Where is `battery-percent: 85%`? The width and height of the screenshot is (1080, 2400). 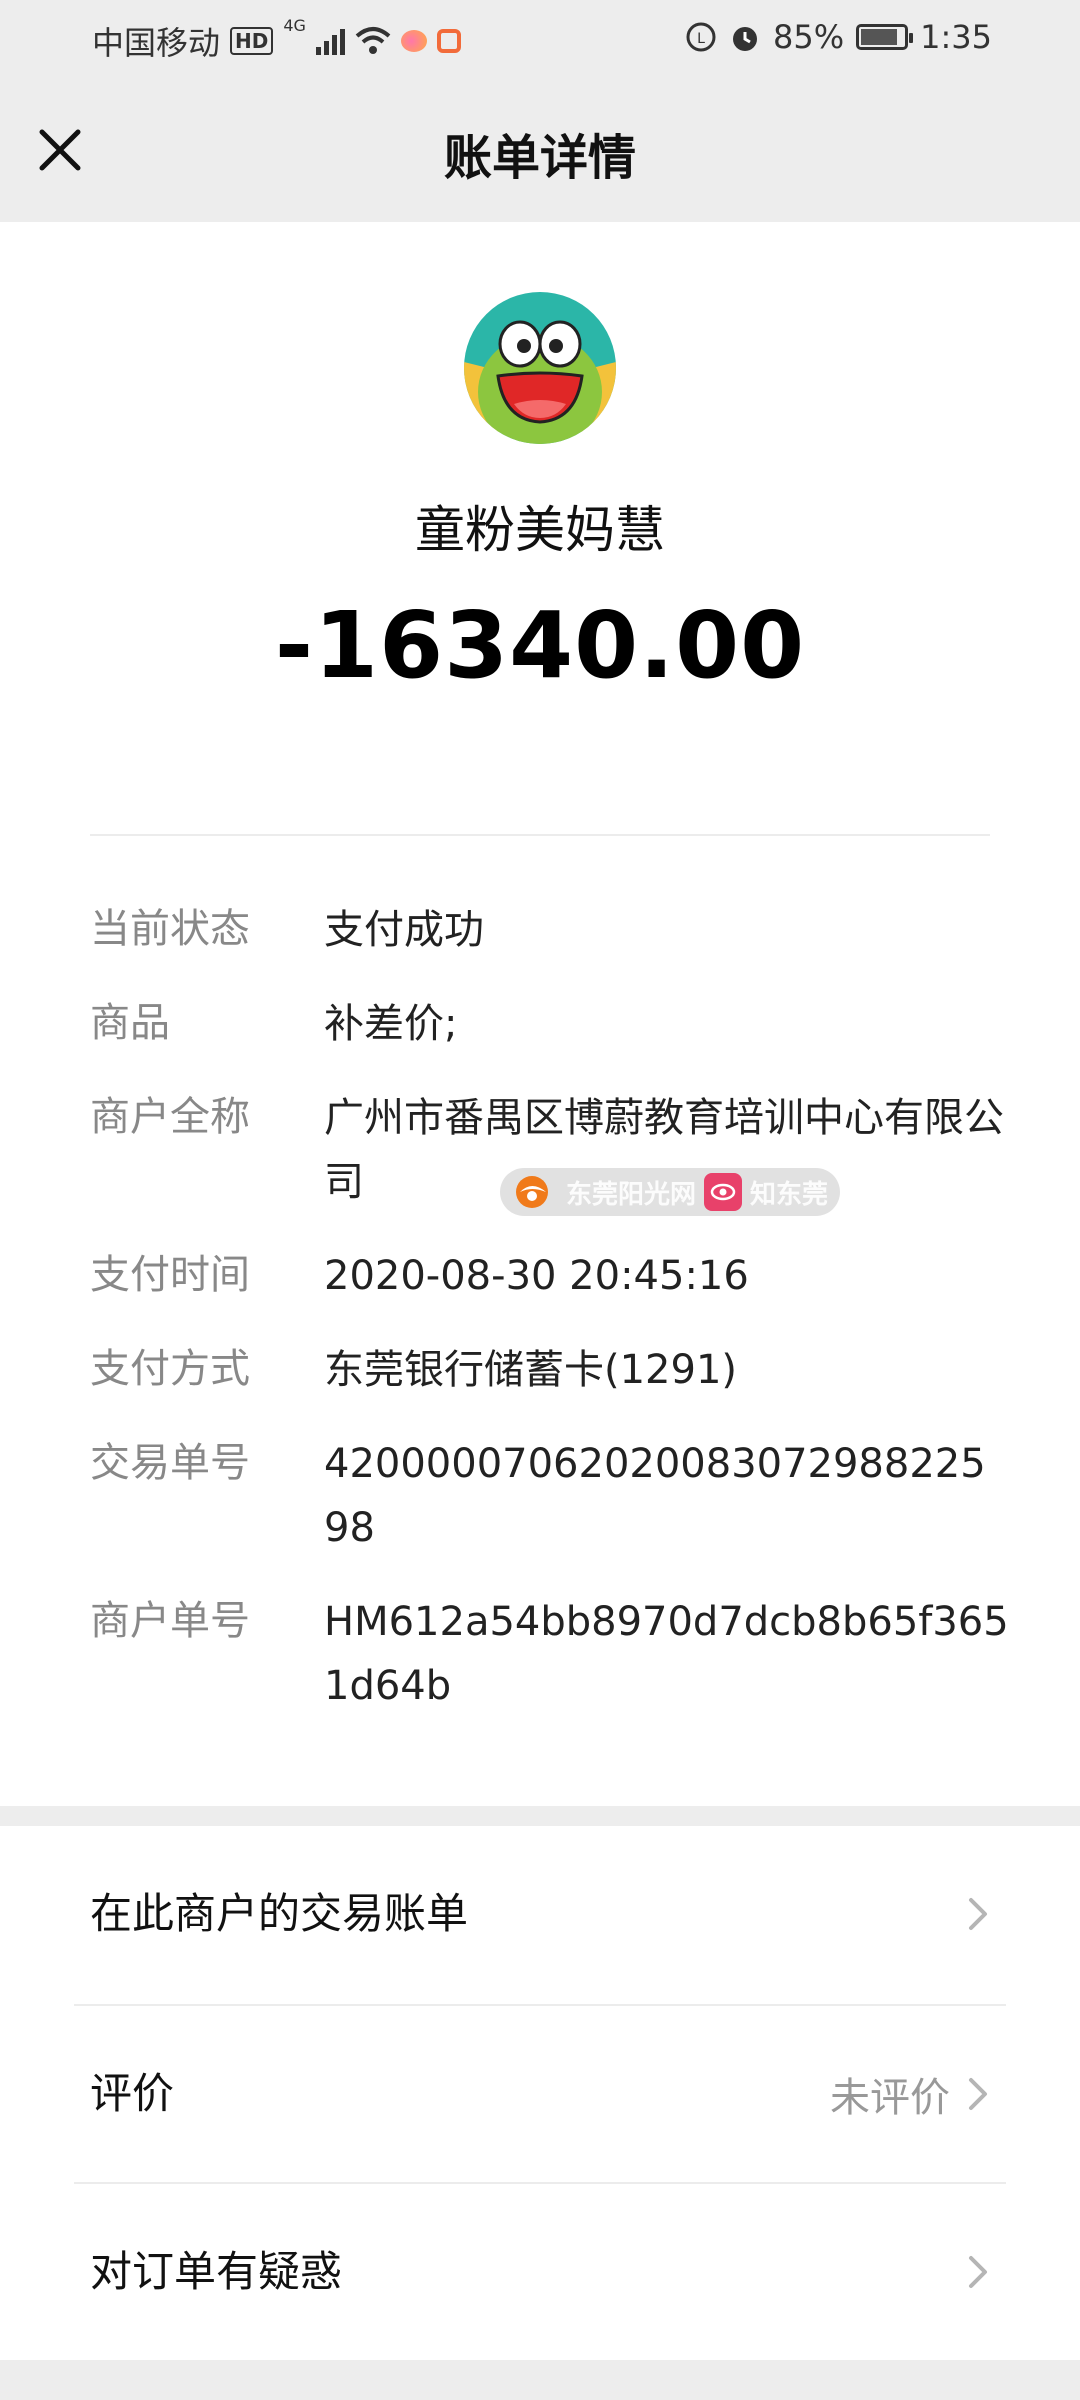 battery-percent: 85% is located at coordinates (809, 37).